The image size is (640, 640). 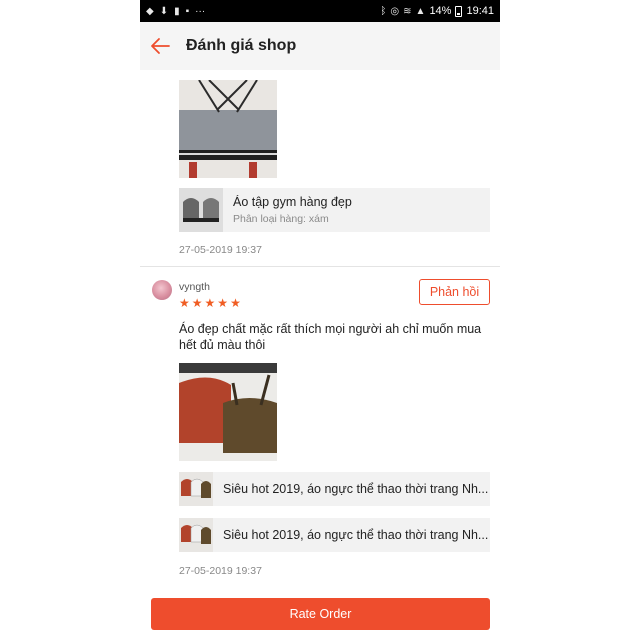 What do you see at coordinates (187, 11) in the screenshot?
I see `sim-icon: ▪` at bounding box center [187, 11].